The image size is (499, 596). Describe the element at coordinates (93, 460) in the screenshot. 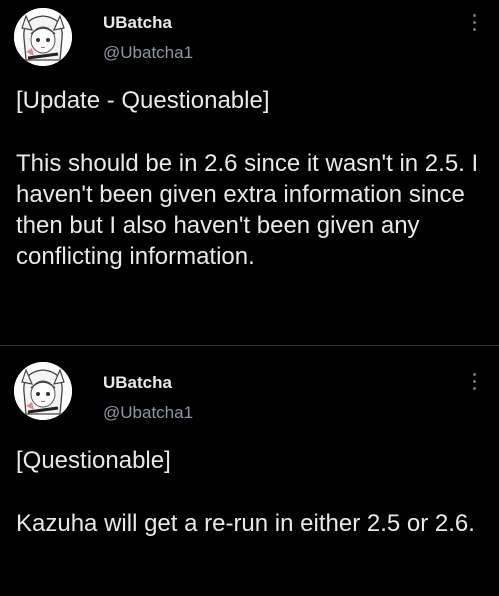

I see `tweet-tag: [Questionable]` at that location.